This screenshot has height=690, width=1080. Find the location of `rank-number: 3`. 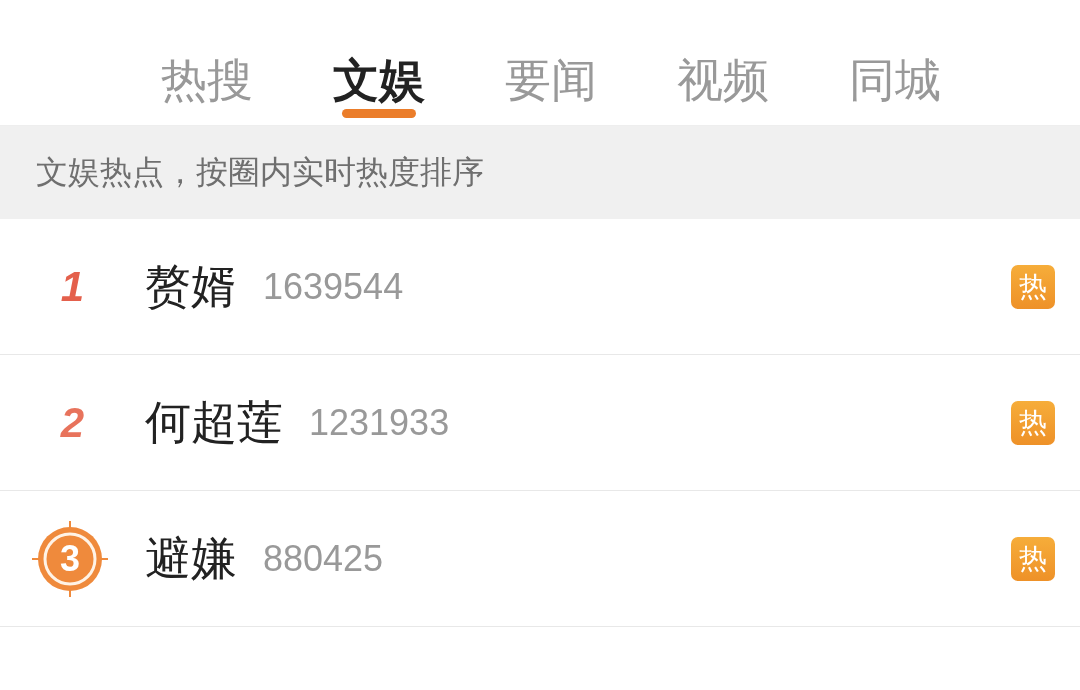

rank-number: 3 is located at coordinates (70, 558).